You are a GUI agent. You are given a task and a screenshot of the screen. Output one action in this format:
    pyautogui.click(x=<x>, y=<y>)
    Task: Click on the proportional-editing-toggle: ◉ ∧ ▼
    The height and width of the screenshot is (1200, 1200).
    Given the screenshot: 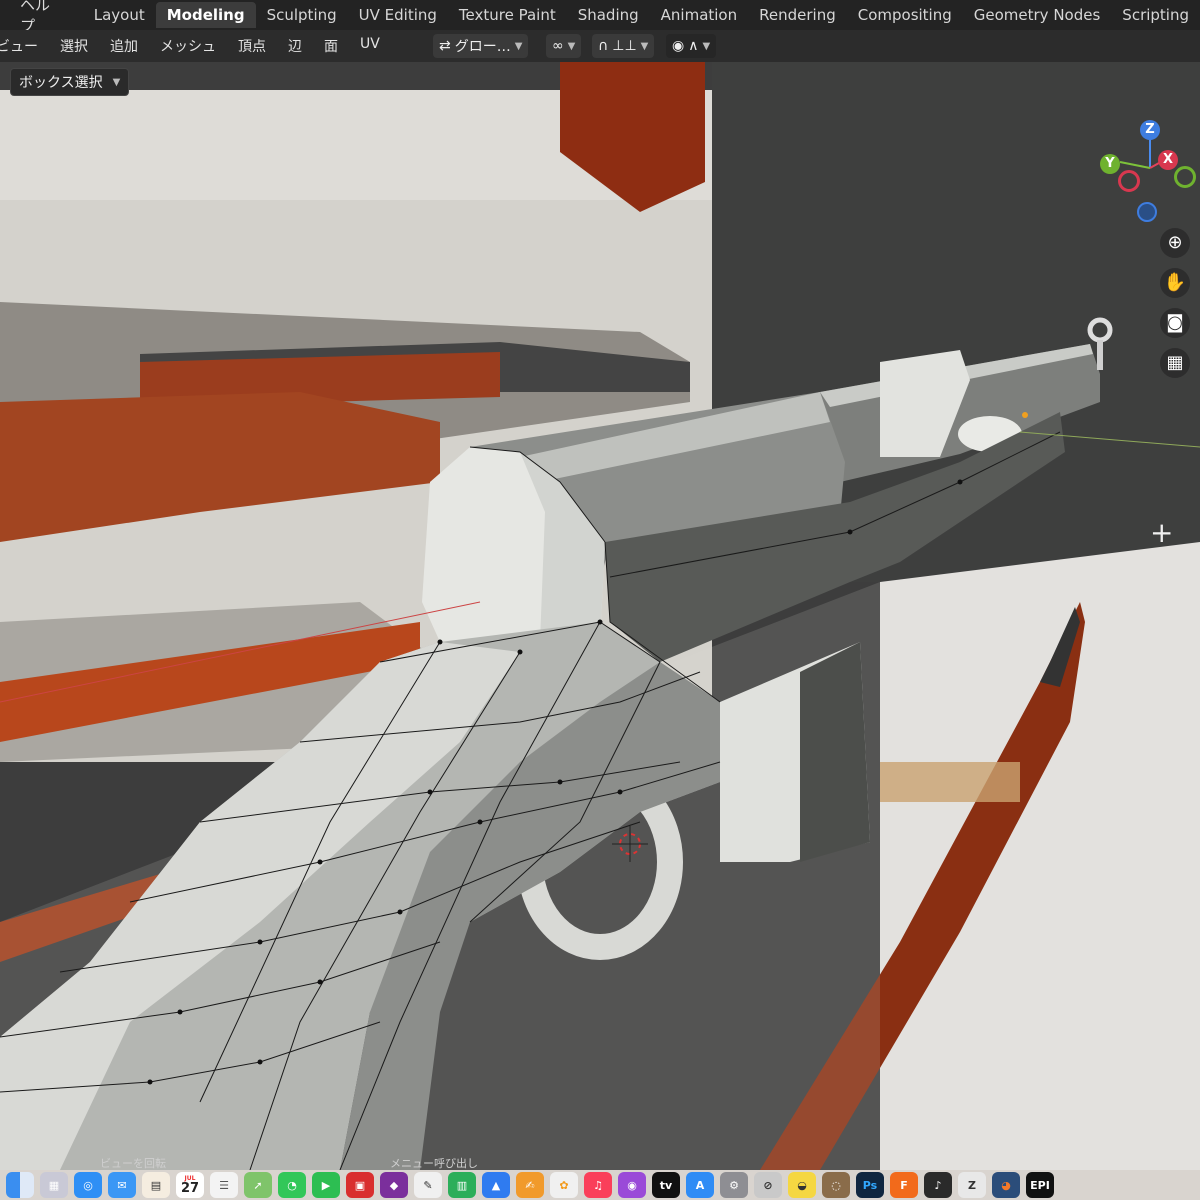 What is the action you would take?
    pyautogui.click(x=691, y=46)
    